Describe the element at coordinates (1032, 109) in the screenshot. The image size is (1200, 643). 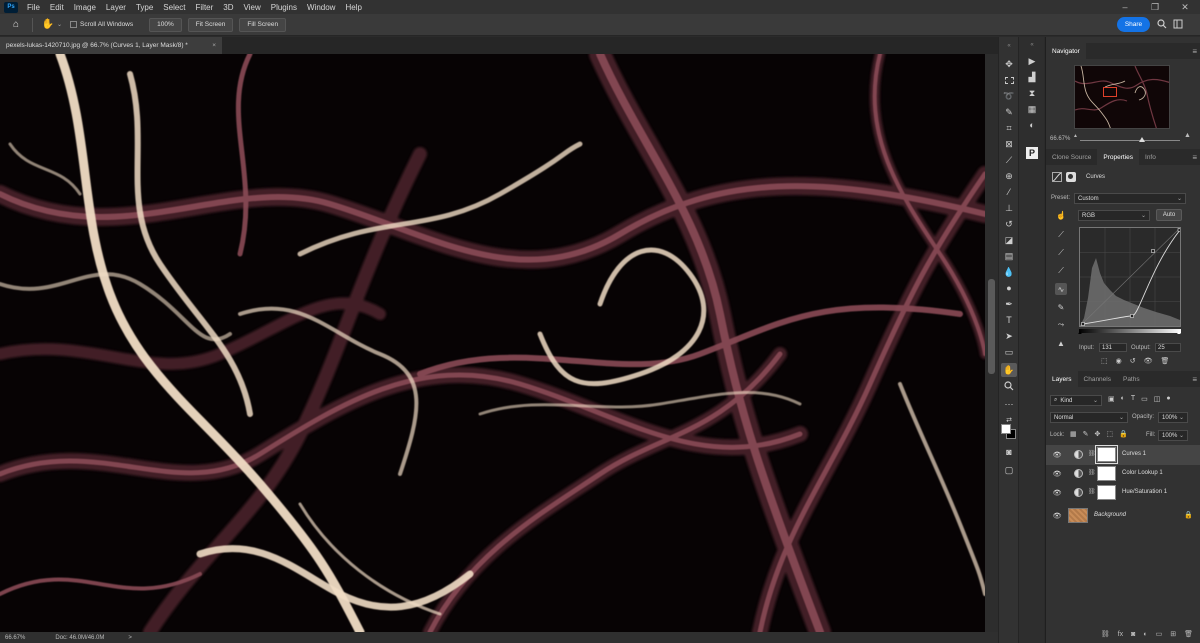
I see `swatches-icon: ▦` at that location.